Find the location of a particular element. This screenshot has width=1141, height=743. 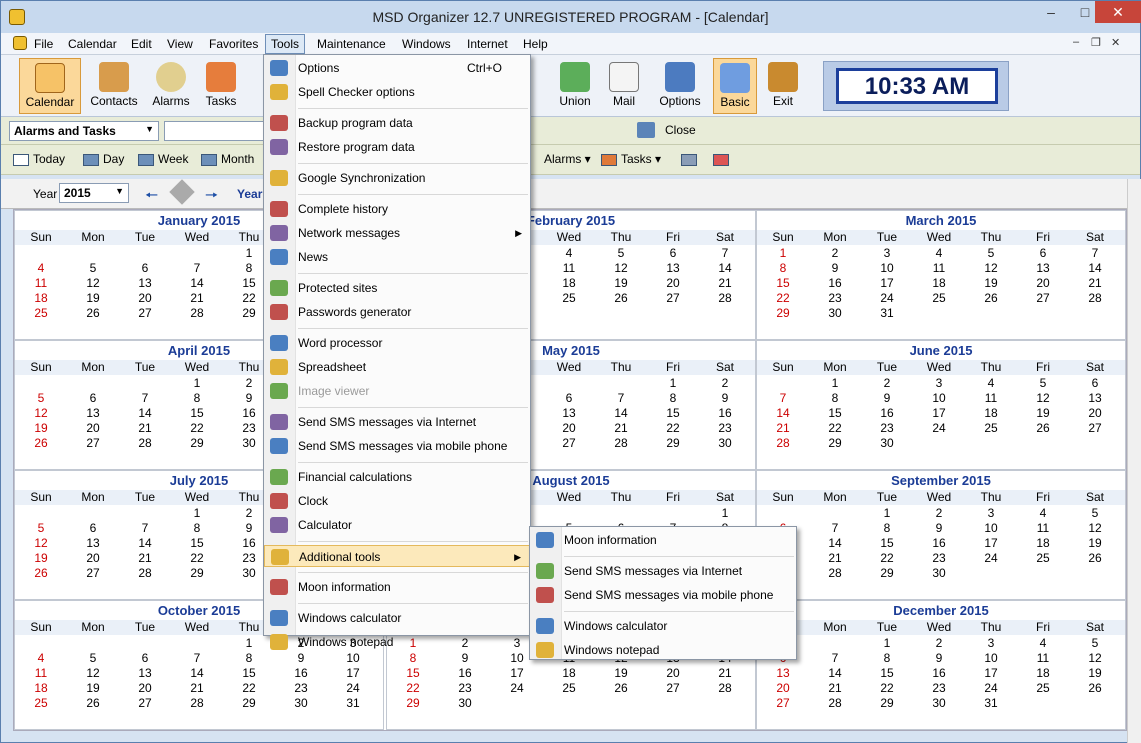

day-cell: 13 is located at coordinates (145, 283).